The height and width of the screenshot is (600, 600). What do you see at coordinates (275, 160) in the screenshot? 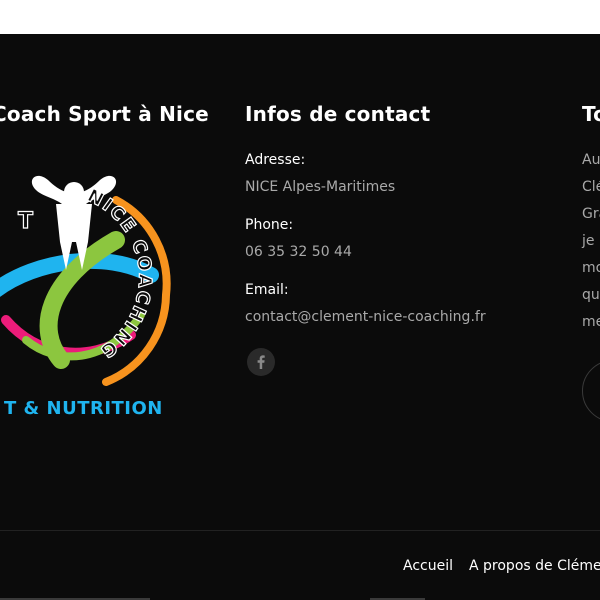
I see `address-label: Adresse:` at bounding box center [275, 160].